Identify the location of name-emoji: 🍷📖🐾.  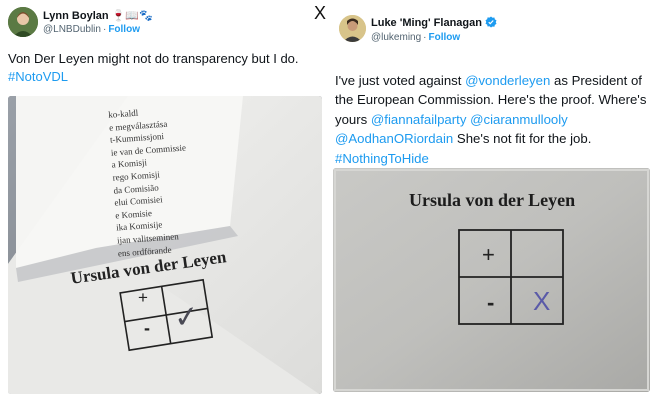
(132, 16).